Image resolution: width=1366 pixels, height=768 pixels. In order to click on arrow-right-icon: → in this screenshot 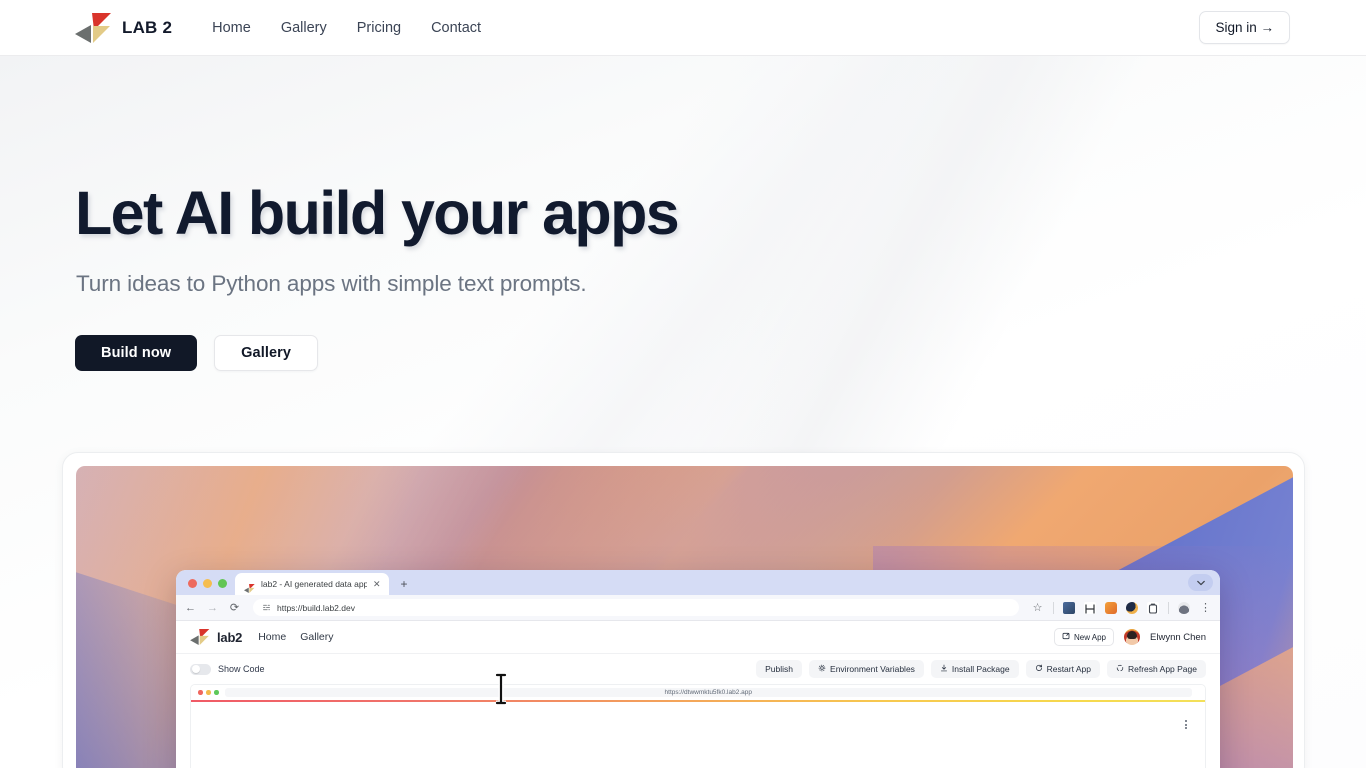, I will do `click(212, 608)`.